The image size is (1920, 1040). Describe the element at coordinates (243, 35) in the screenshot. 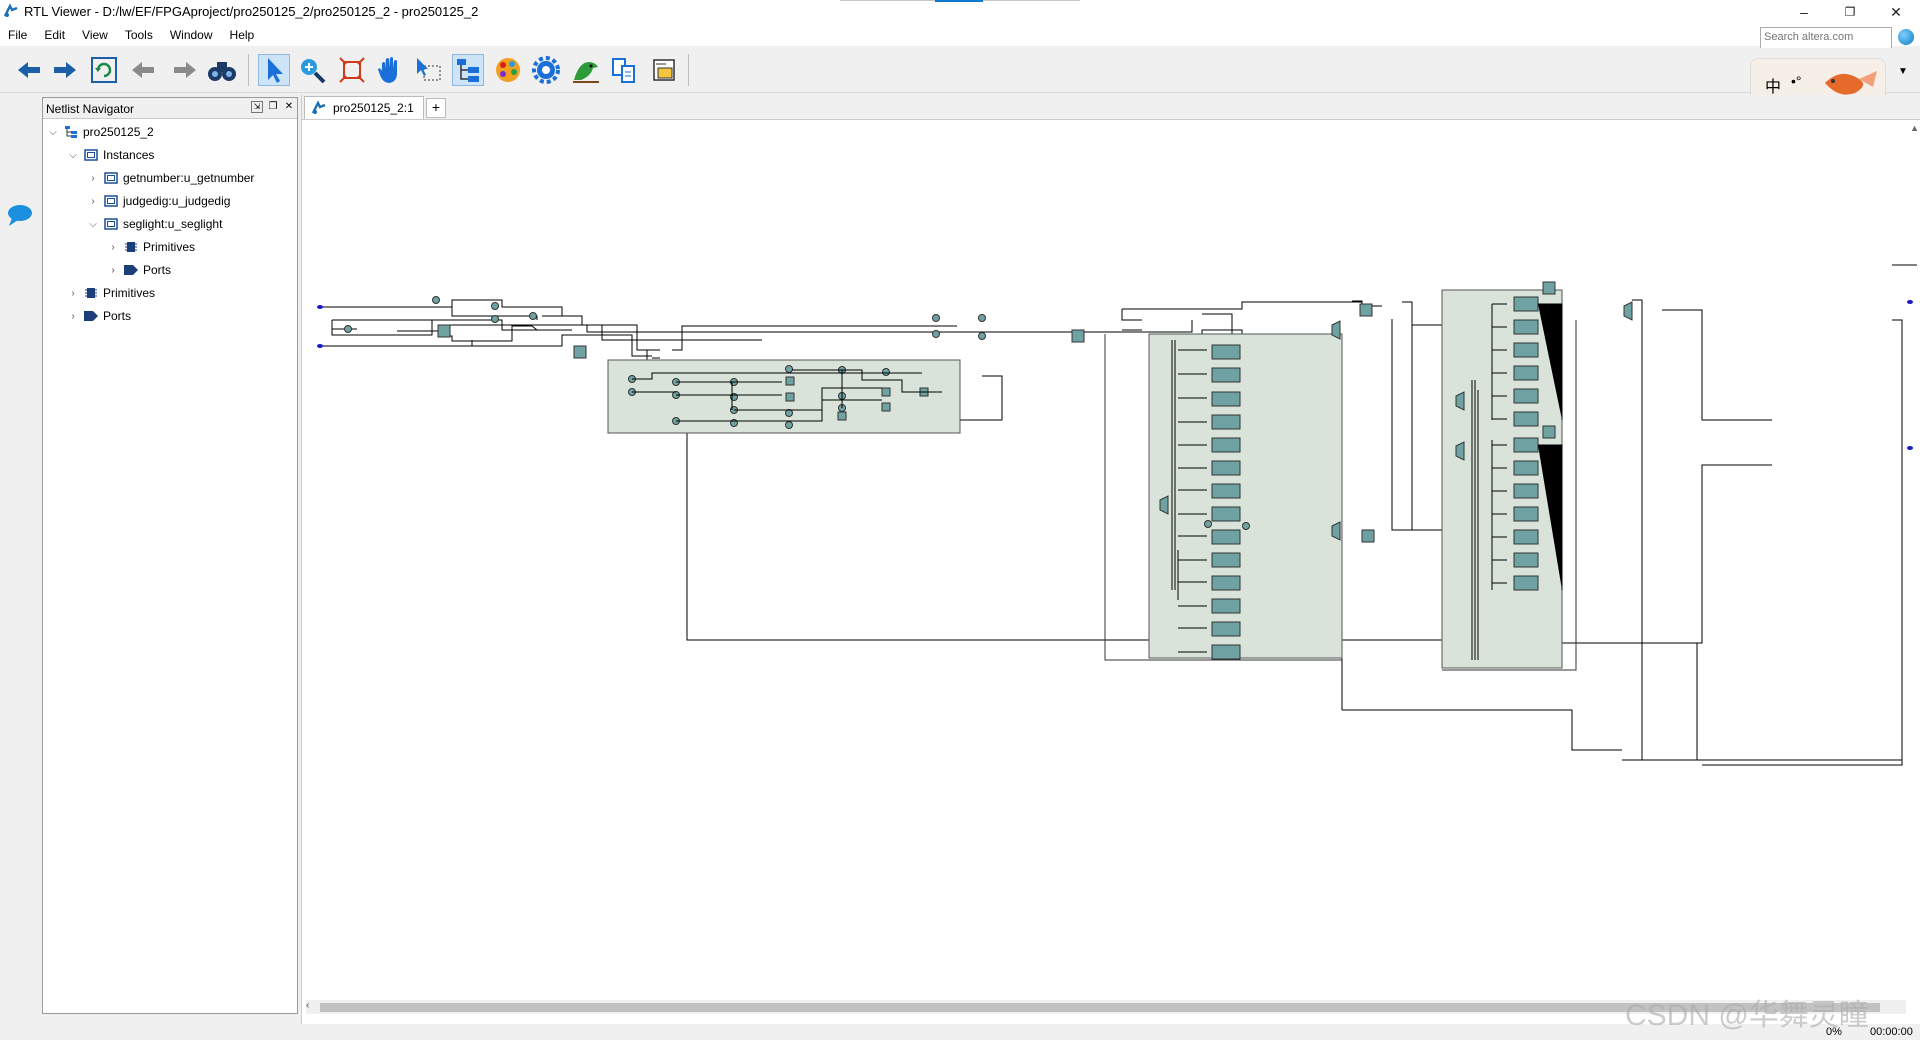

I see `menu-help: Help` at that location.